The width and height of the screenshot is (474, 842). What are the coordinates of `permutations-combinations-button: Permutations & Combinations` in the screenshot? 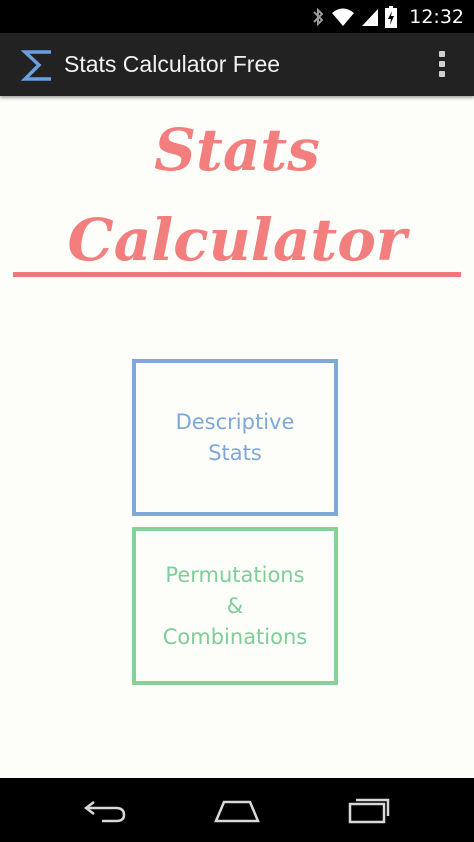 It's located at (235, 606).